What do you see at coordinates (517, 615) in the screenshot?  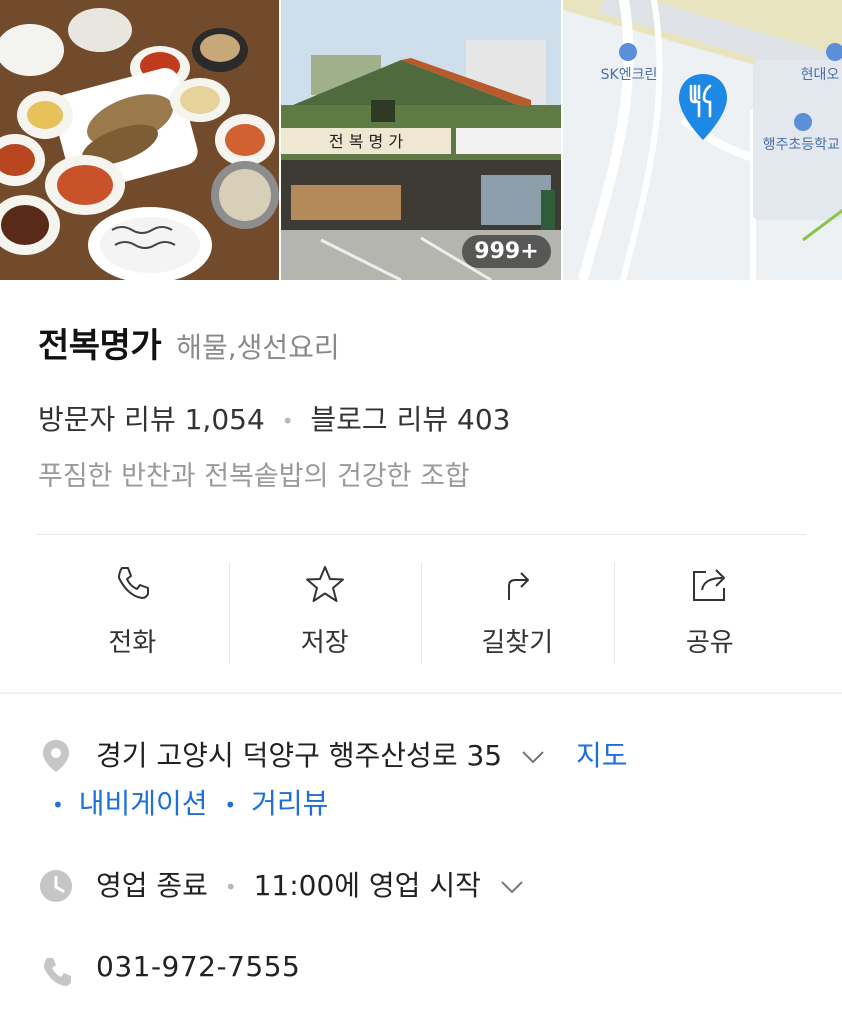 I see `directions-button: 길찾기` at bounding box center [517, 615].